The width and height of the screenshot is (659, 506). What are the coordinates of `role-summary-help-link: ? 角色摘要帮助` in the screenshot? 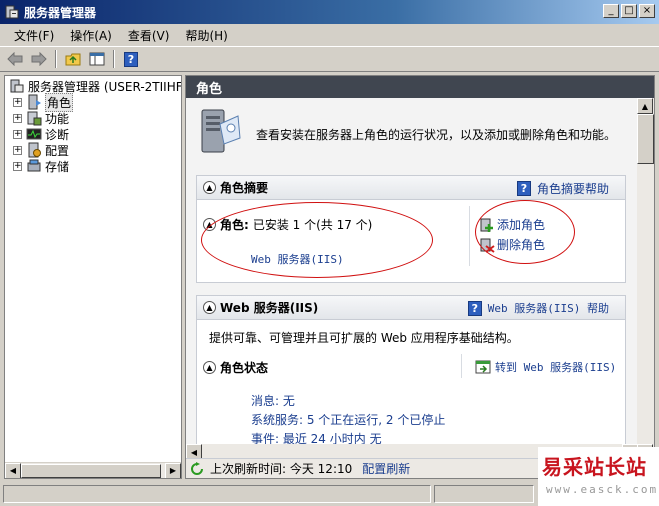 It's located at (562, 188).